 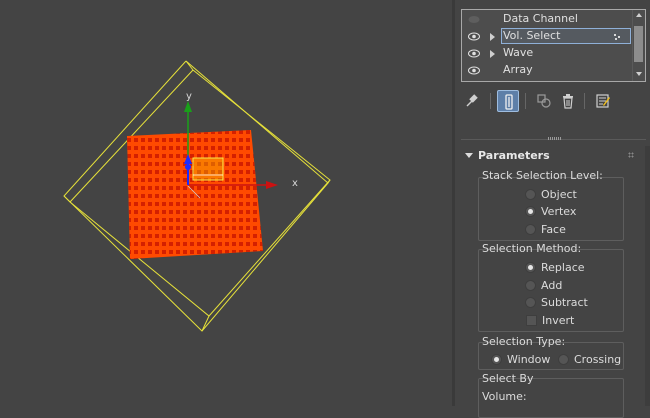 I want to click on sub-object-dots-icon, so click(x=617, y=37).